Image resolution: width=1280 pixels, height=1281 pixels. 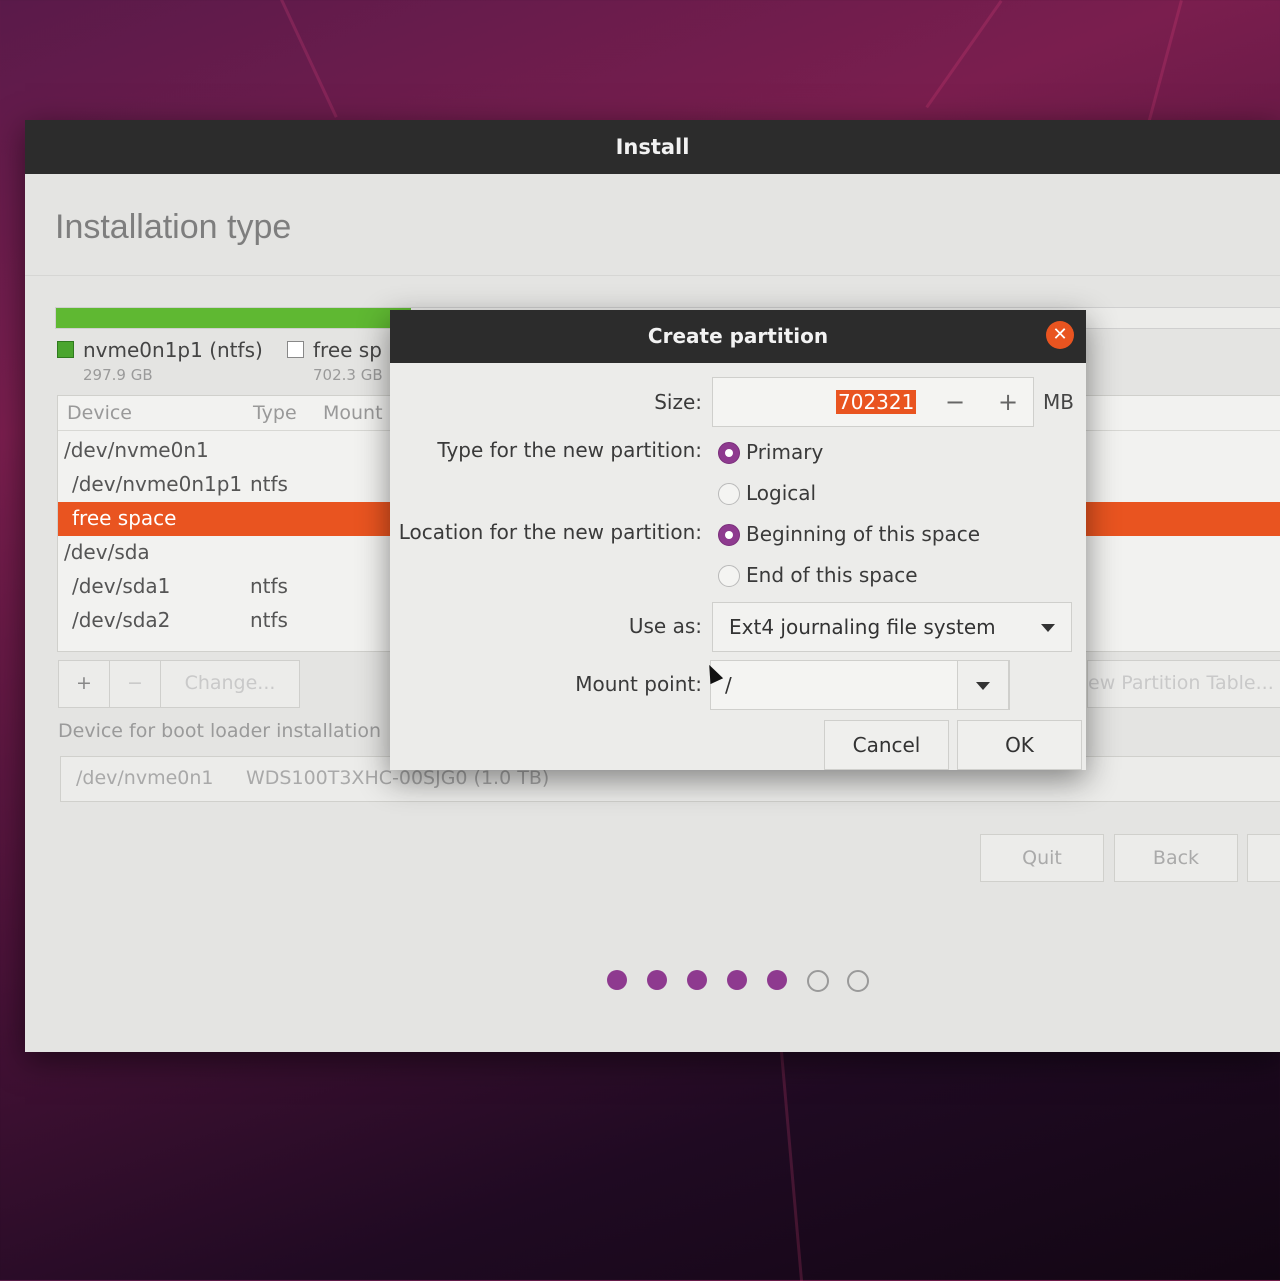 What do you see at coordinates (145, 778) in the screenshot?
I see `bootloader-device: /dev/nvme0n1` at bounding box center [145, 778].